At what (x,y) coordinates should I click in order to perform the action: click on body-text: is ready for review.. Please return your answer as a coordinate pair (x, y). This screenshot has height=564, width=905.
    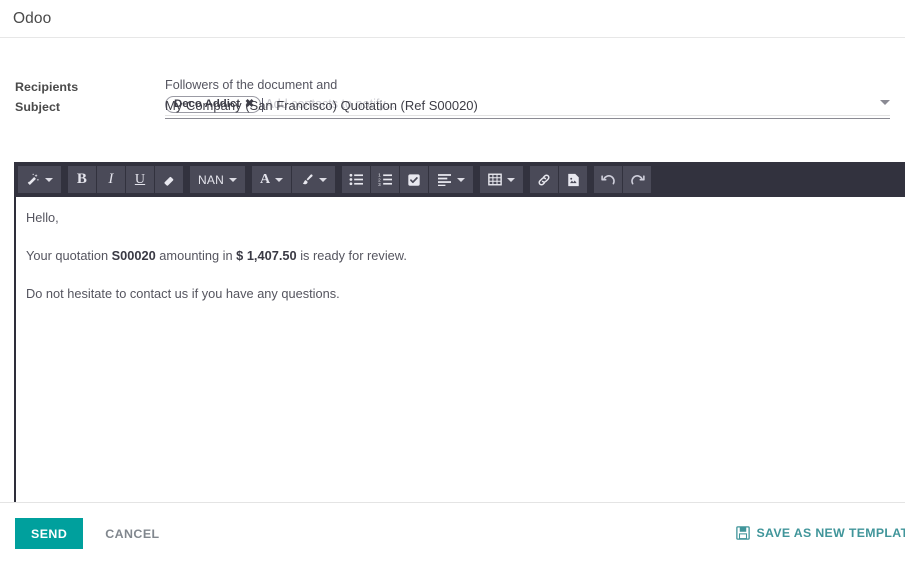
    Looking at the image, I should click on (351, 255).